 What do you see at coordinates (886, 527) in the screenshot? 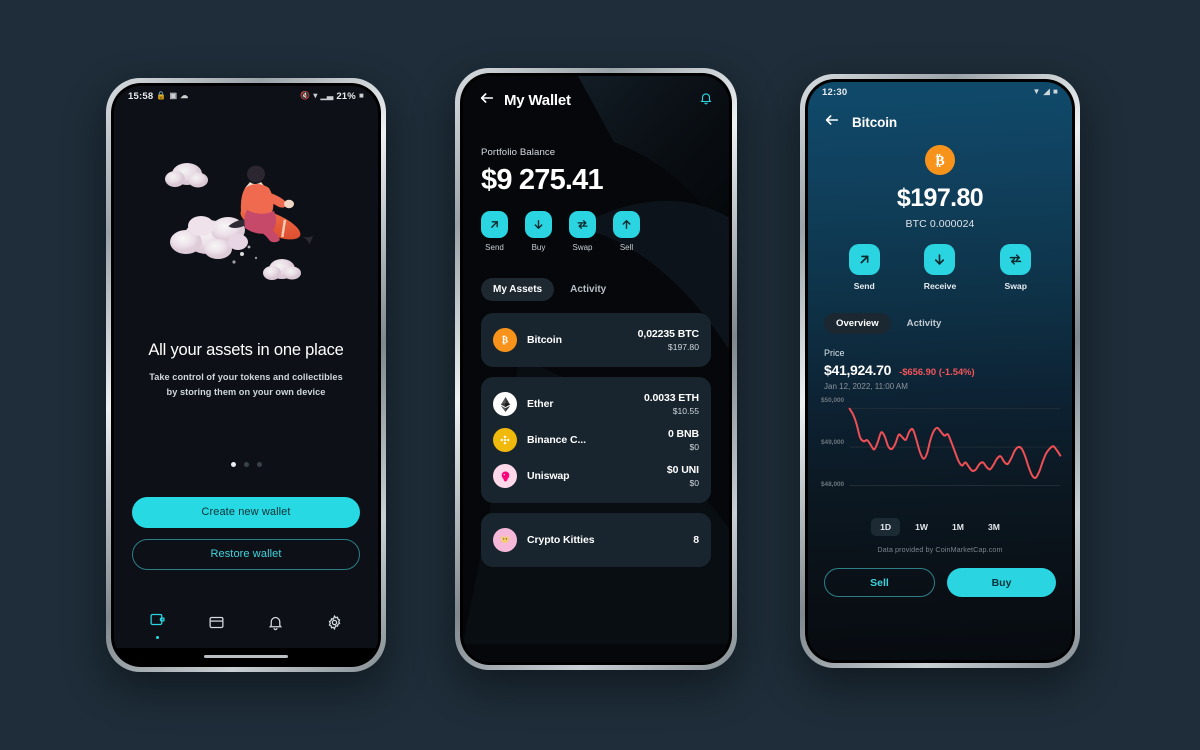
I see `range-1d: 1D` at bounding box center [886, 527].